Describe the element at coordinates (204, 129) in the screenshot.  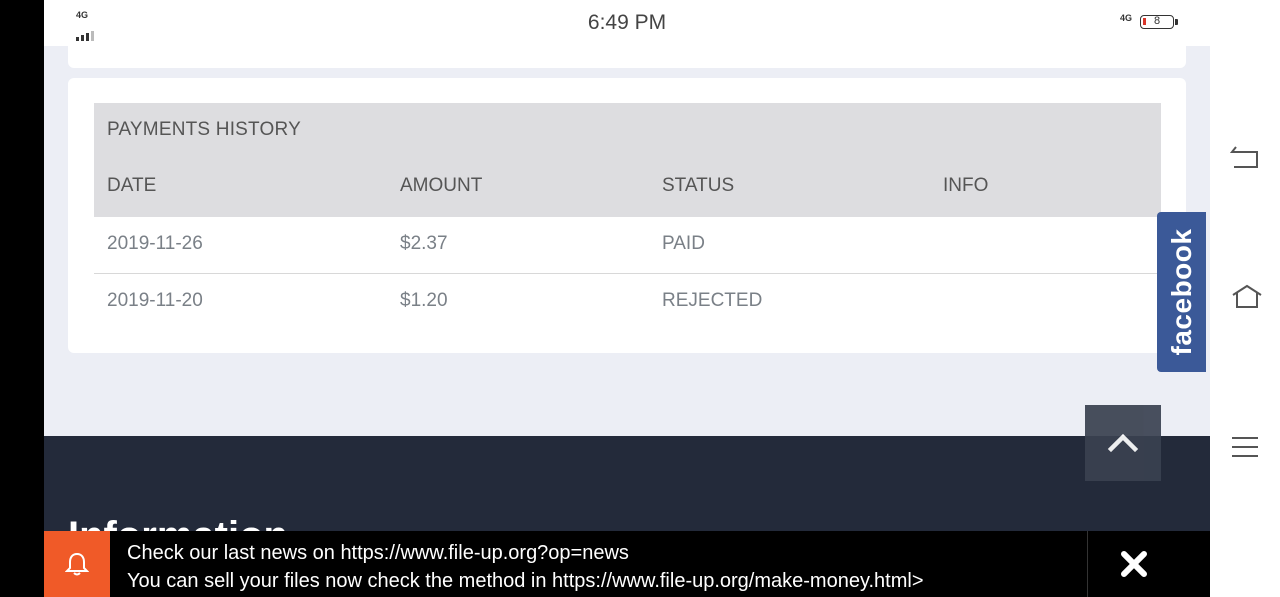
I see `payments-title: PAYMENTS HISTORY` at that location.